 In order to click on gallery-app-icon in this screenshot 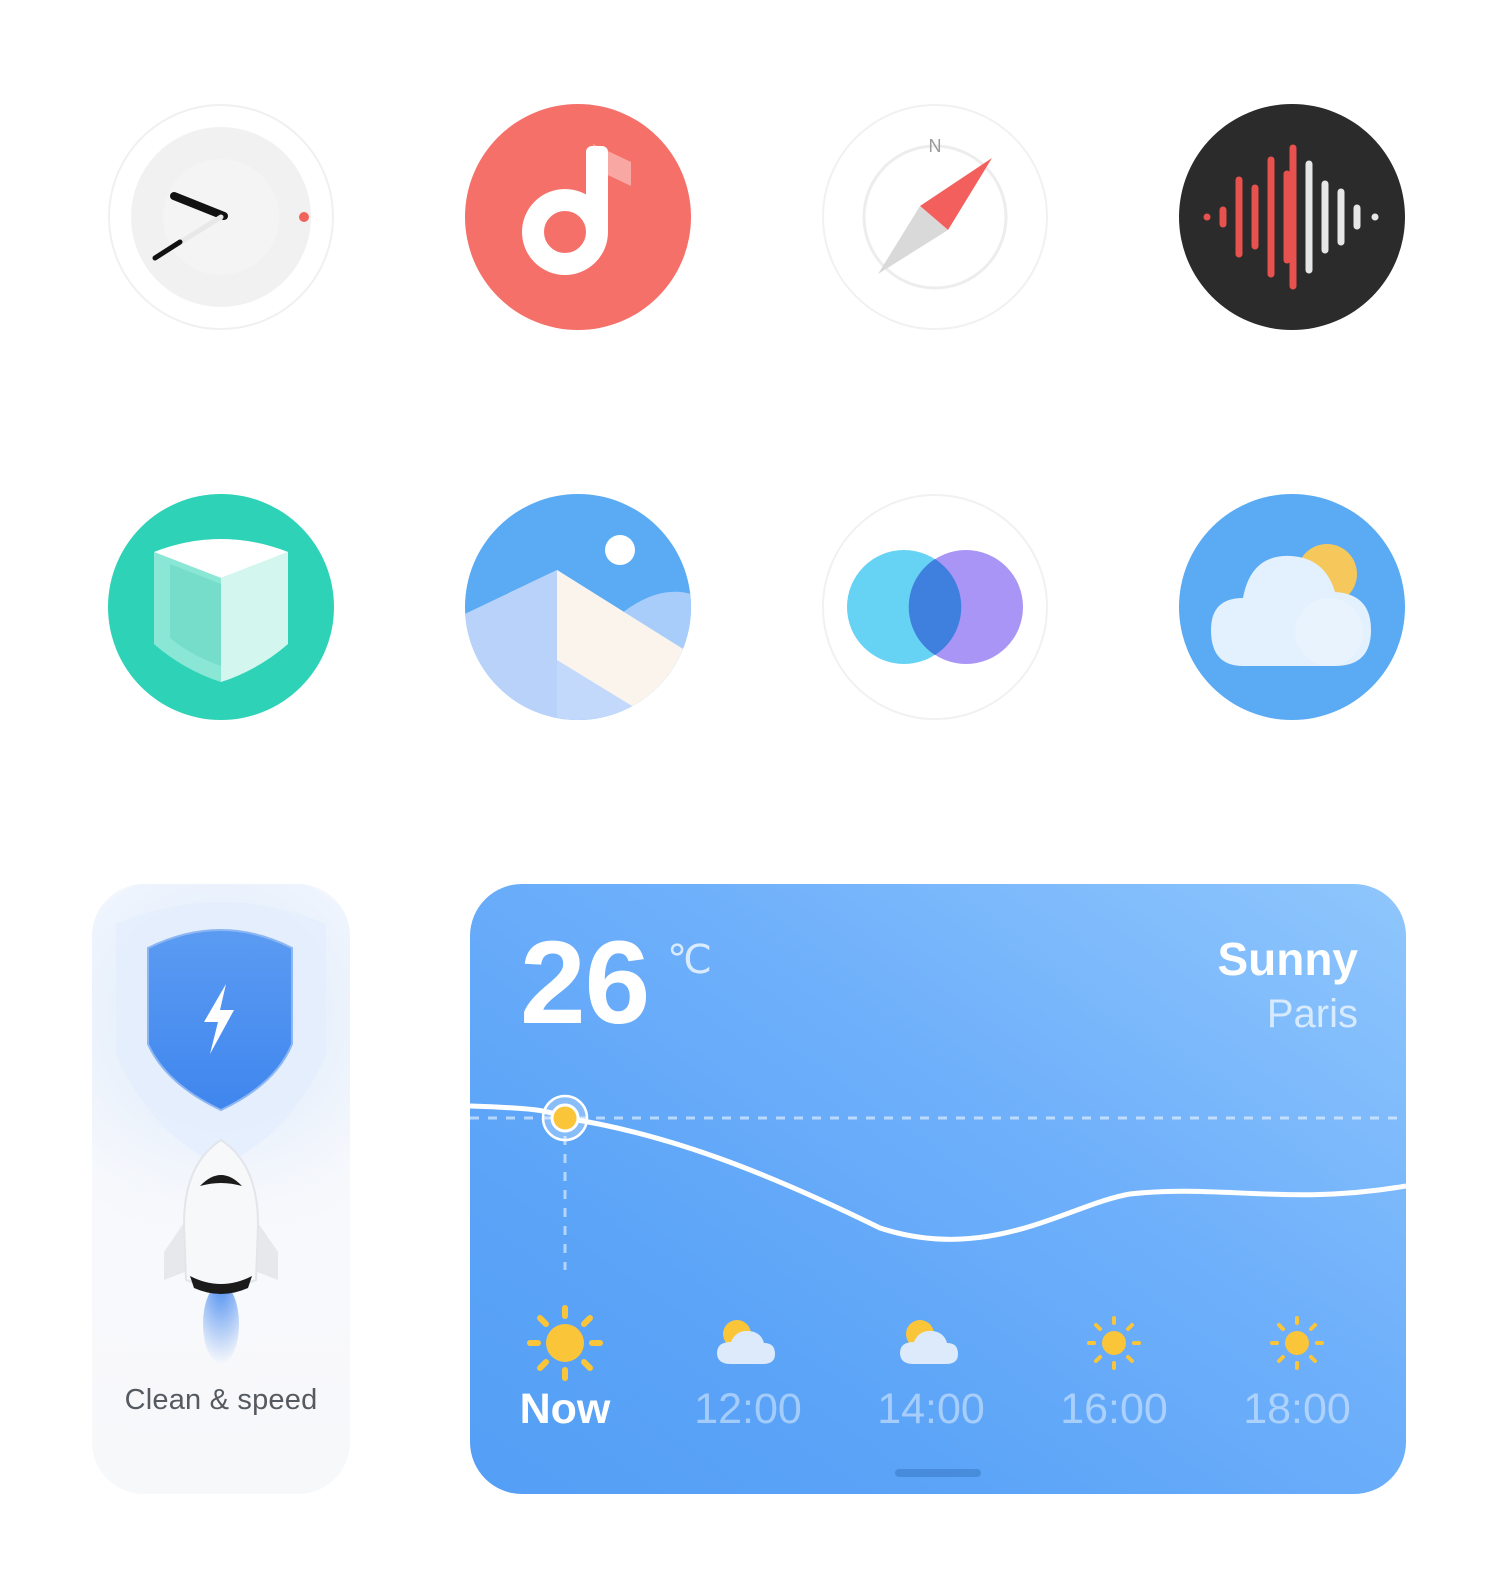, I will do `click(578, 607)`.